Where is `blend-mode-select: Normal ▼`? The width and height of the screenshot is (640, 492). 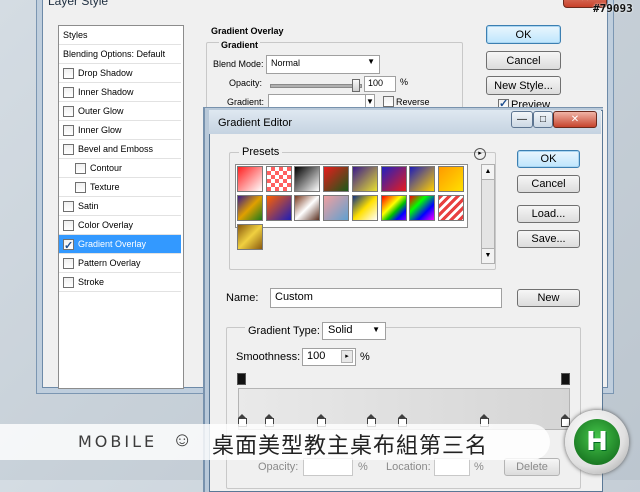 blend-mode-select: Normal ▼ is located at coordinates (323, 64).